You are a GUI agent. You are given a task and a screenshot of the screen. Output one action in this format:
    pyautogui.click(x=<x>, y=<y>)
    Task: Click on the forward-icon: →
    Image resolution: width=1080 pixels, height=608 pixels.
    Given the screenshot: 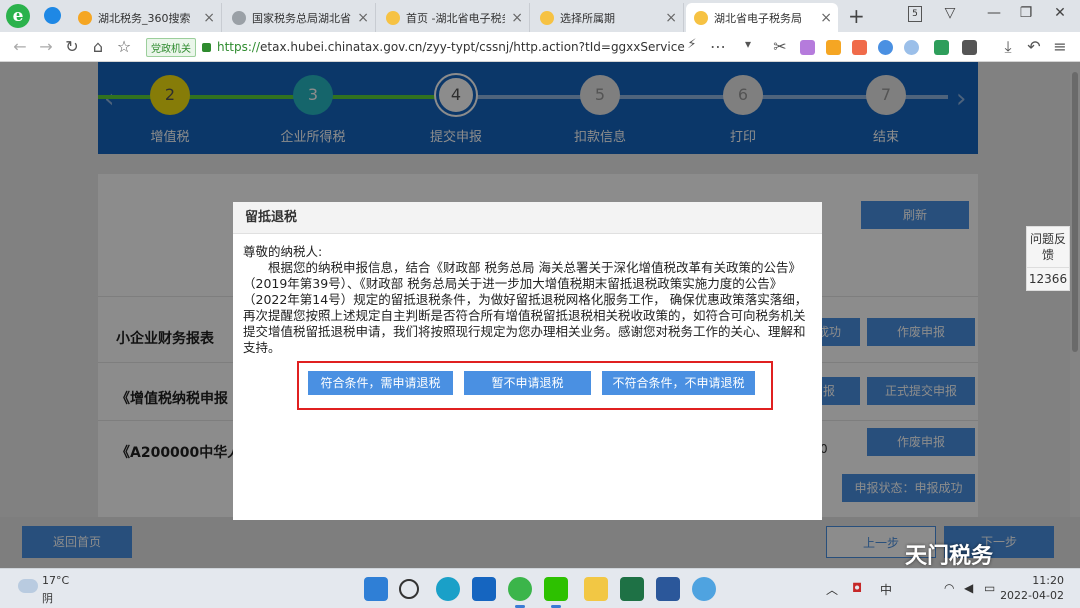 What is the action you would take?
    pyautogui.click(x=46, y=46)
    